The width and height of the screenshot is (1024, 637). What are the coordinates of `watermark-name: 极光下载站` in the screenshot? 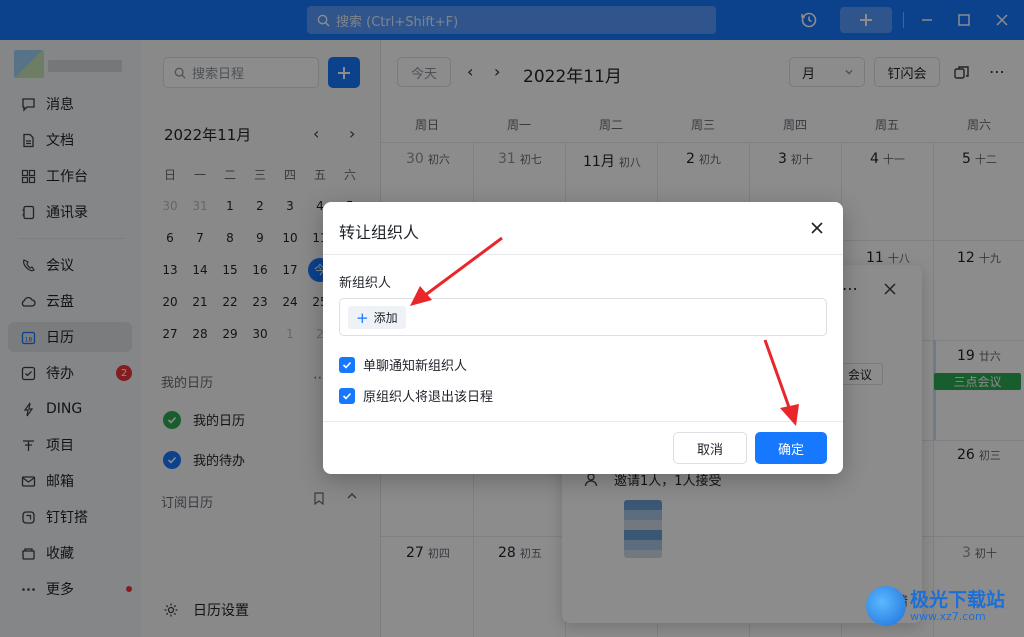 It's located at (958, 599).